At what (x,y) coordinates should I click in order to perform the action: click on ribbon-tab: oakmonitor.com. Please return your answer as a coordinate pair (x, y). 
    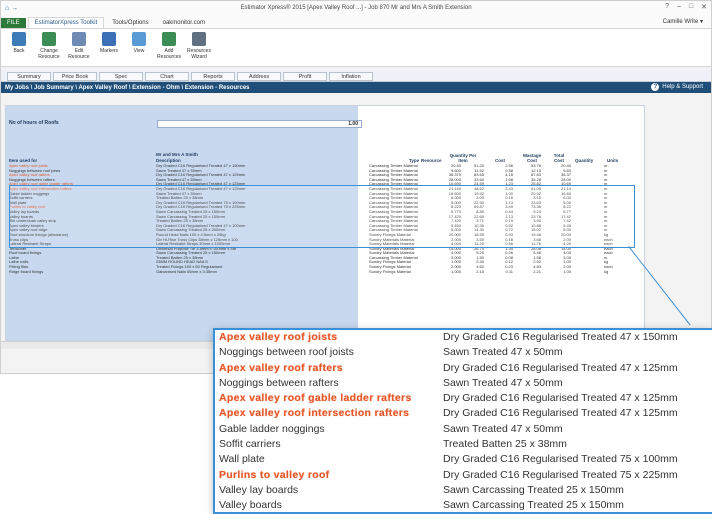
    Looking at the image, I should click on (184, 23).